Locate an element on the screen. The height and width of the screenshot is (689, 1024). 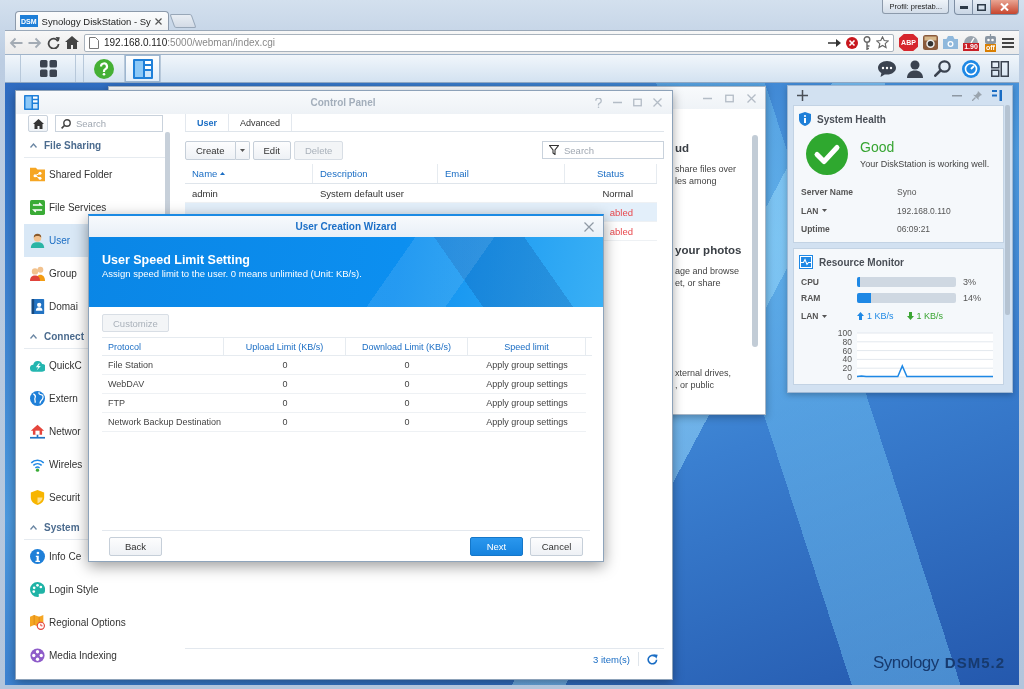
blocked-icon is located at coordinates (852, 42).